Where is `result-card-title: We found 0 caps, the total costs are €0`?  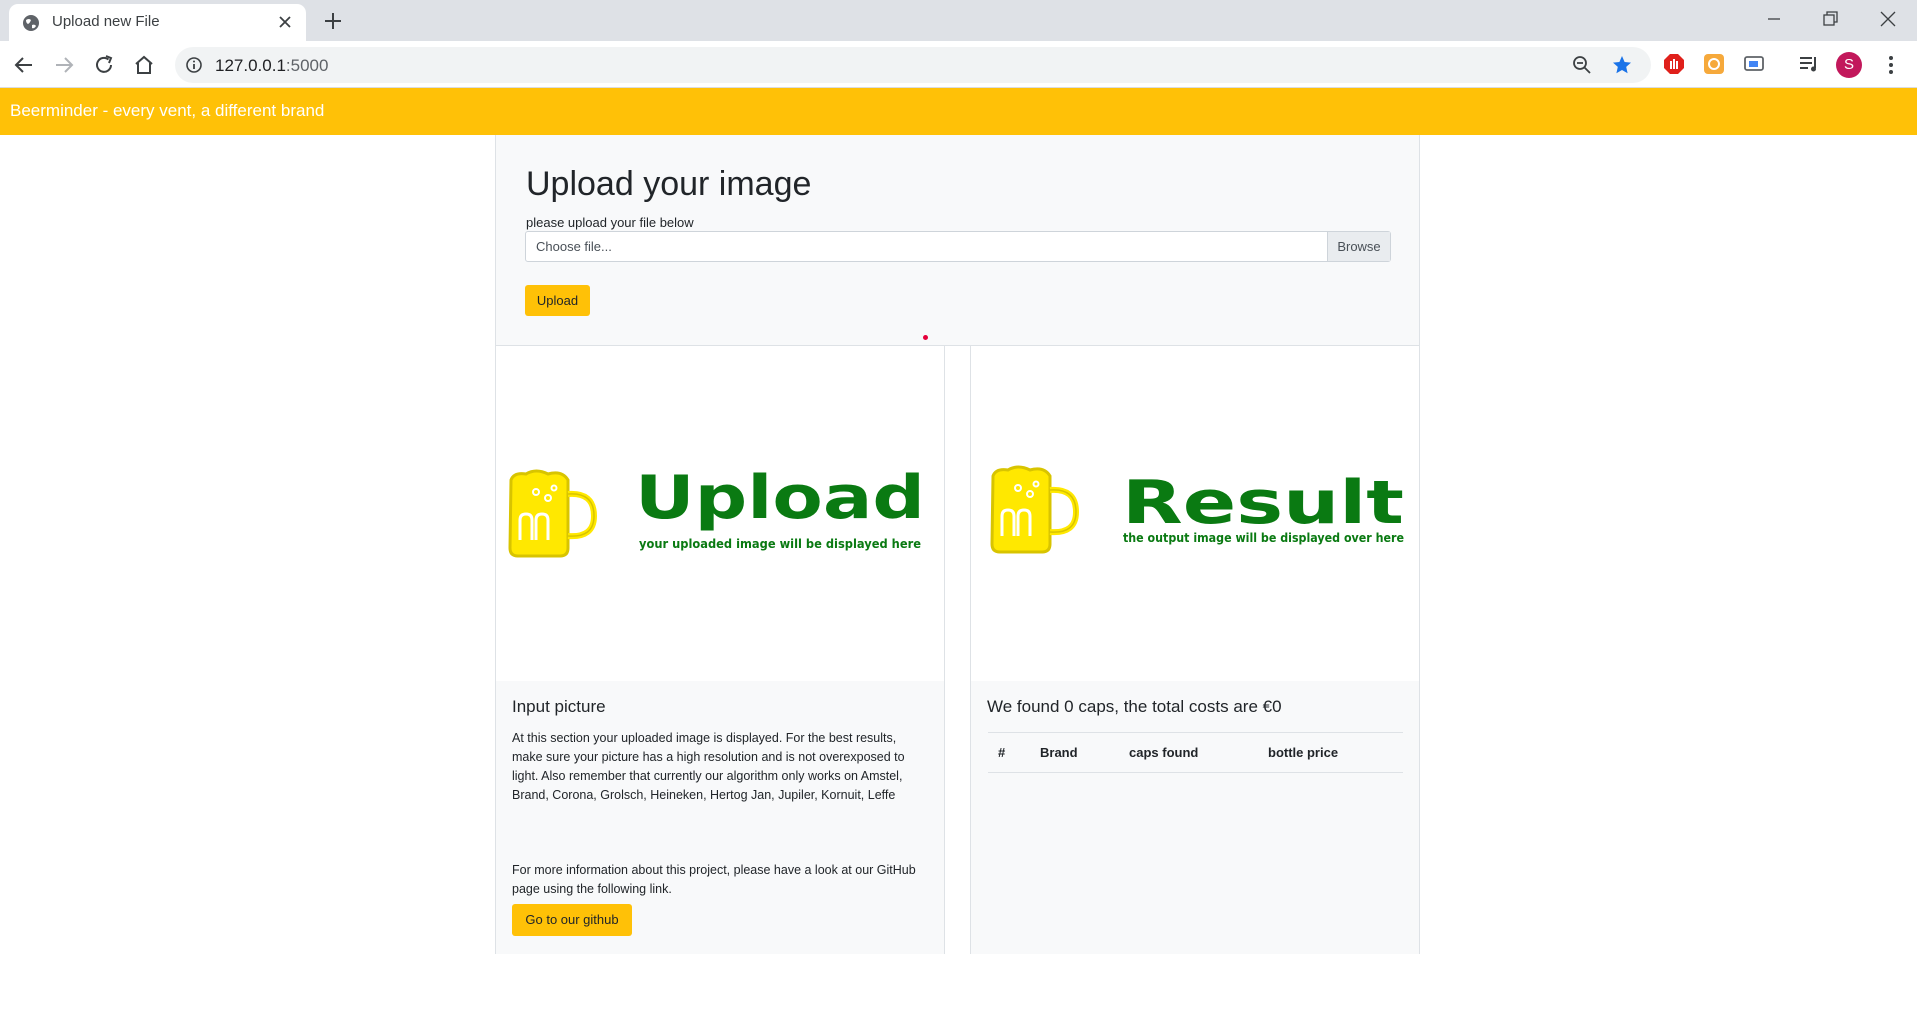 result-card-title: We found 0 caps, the total costs are €0 is located at coordinates (1134, 706).